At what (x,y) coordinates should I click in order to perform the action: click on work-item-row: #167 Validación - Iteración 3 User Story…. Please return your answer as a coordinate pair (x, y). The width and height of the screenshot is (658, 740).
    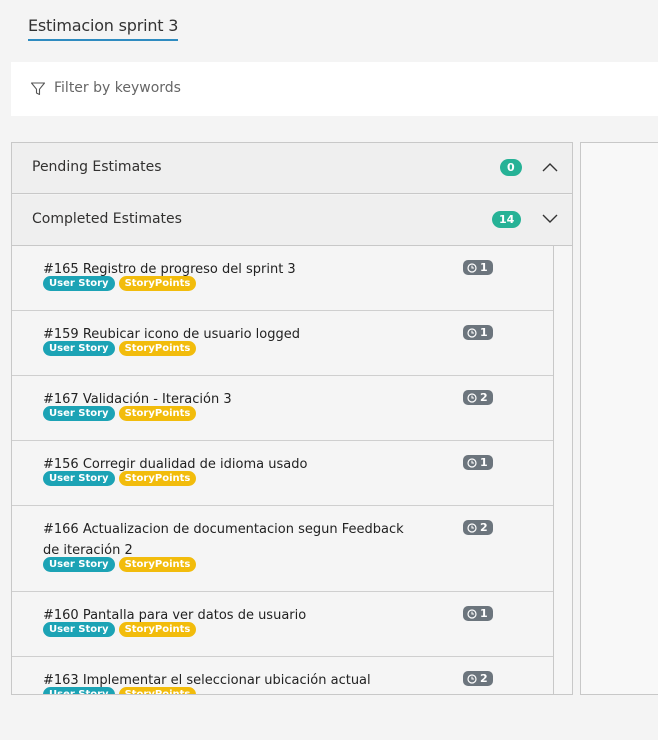
    Looking at the image, I should click on (282, 408).